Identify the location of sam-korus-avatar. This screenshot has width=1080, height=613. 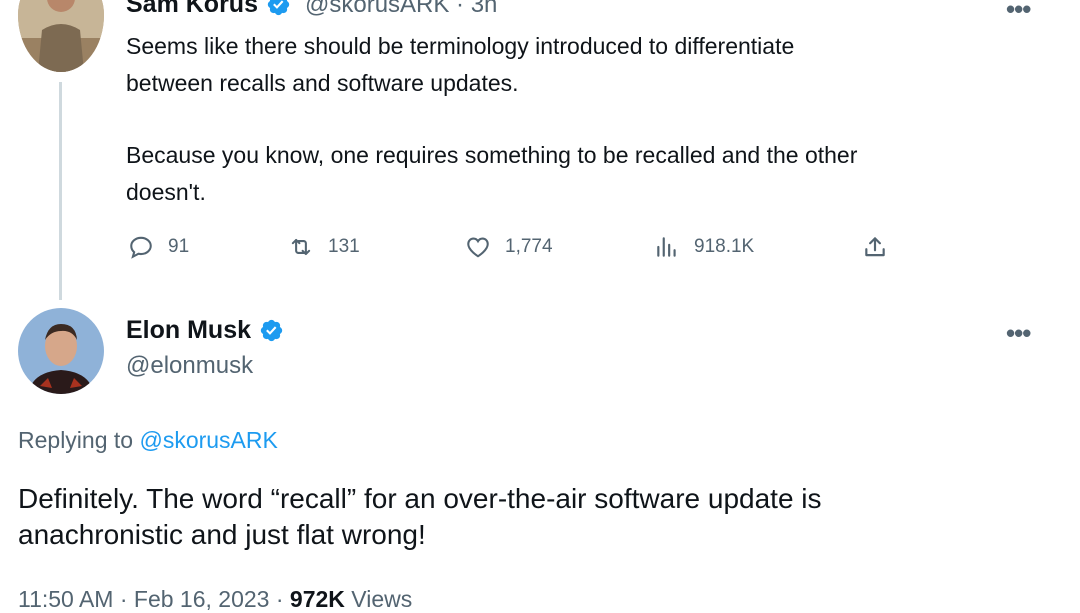
(61, 36).